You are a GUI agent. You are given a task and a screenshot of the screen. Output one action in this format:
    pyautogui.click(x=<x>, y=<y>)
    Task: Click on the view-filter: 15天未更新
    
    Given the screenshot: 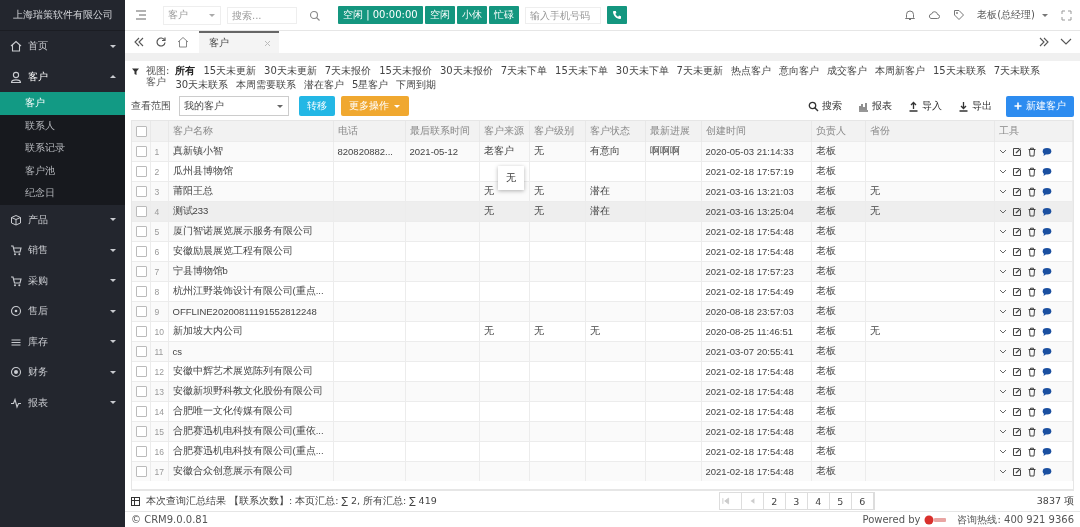 What is the action you would take?
    pyautogui.click(x=230, y=71)
    